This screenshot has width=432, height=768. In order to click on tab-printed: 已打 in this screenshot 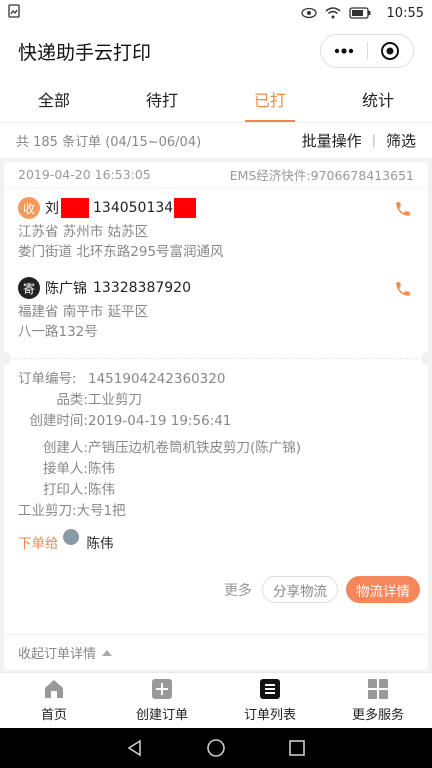, I will do `click(270, 99)`.